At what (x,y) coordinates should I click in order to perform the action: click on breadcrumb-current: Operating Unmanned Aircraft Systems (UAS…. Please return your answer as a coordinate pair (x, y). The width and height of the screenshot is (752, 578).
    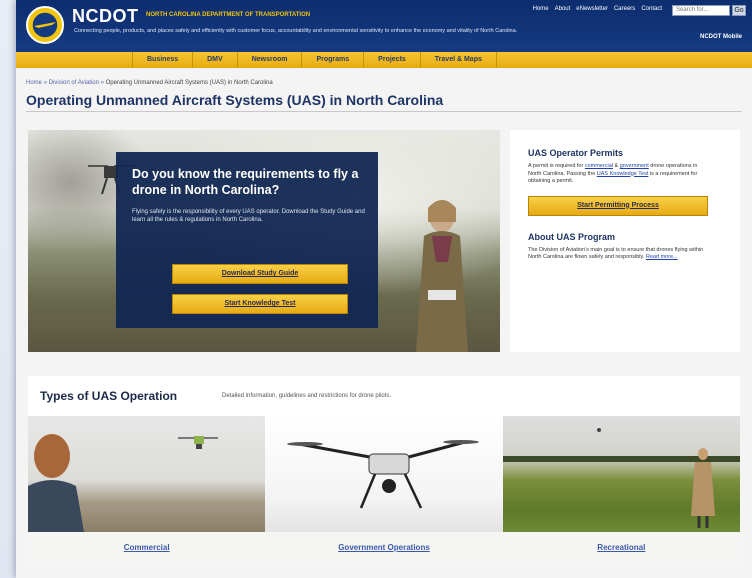
    Looking at the image, I should click on (189, 83).